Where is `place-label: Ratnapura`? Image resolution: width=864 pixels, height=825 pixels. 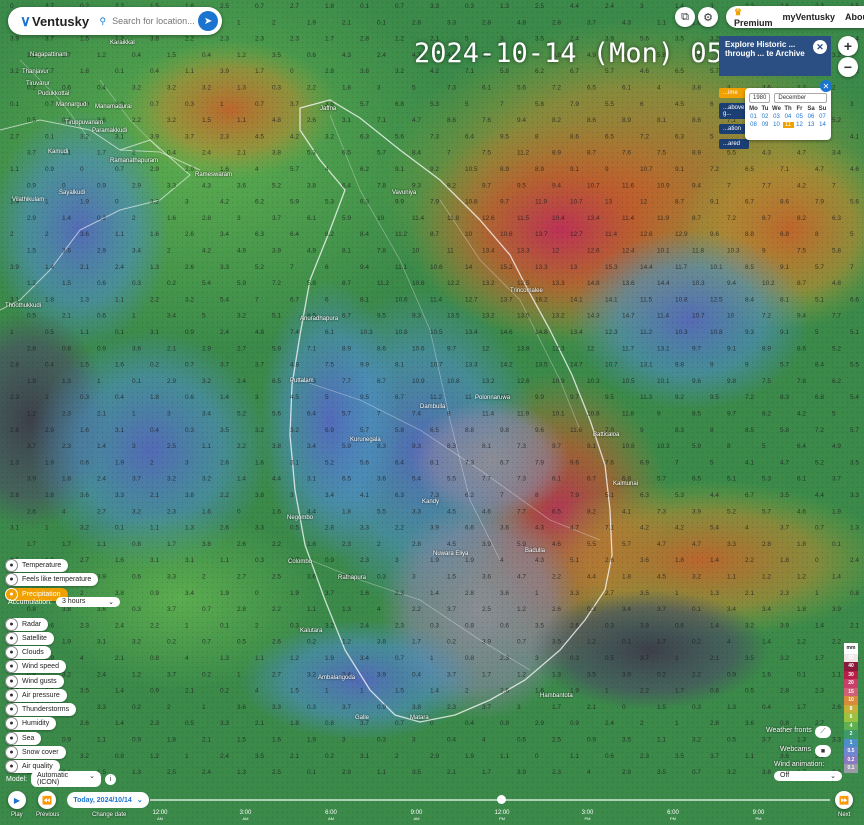 place-label: Ratnapura is located at coordinates (352, 578).